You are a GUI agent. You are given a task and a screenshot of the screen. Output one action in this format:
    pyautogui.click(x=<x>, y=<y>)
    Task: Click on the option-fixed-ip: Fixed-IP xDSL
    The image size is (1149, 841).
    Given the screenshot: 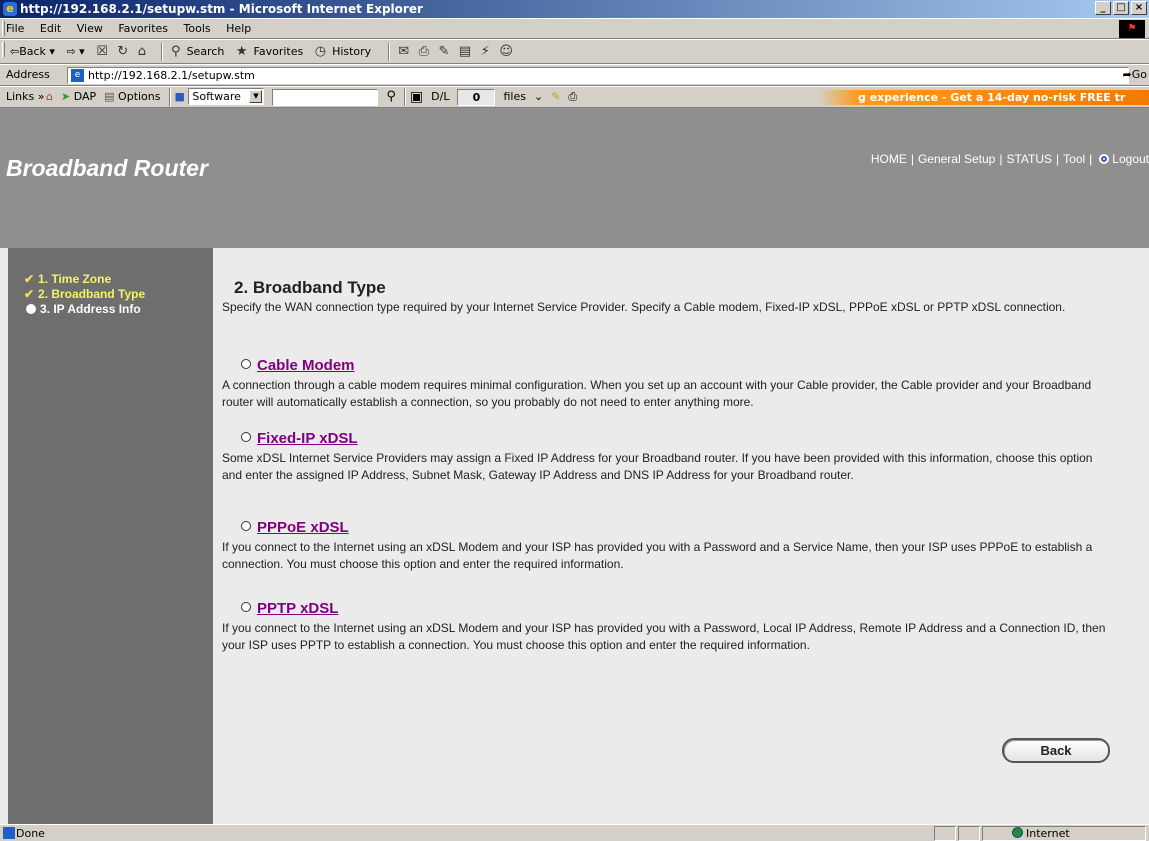 What is the action you would take?
    pyautogui.click(x=299, y=438)
    